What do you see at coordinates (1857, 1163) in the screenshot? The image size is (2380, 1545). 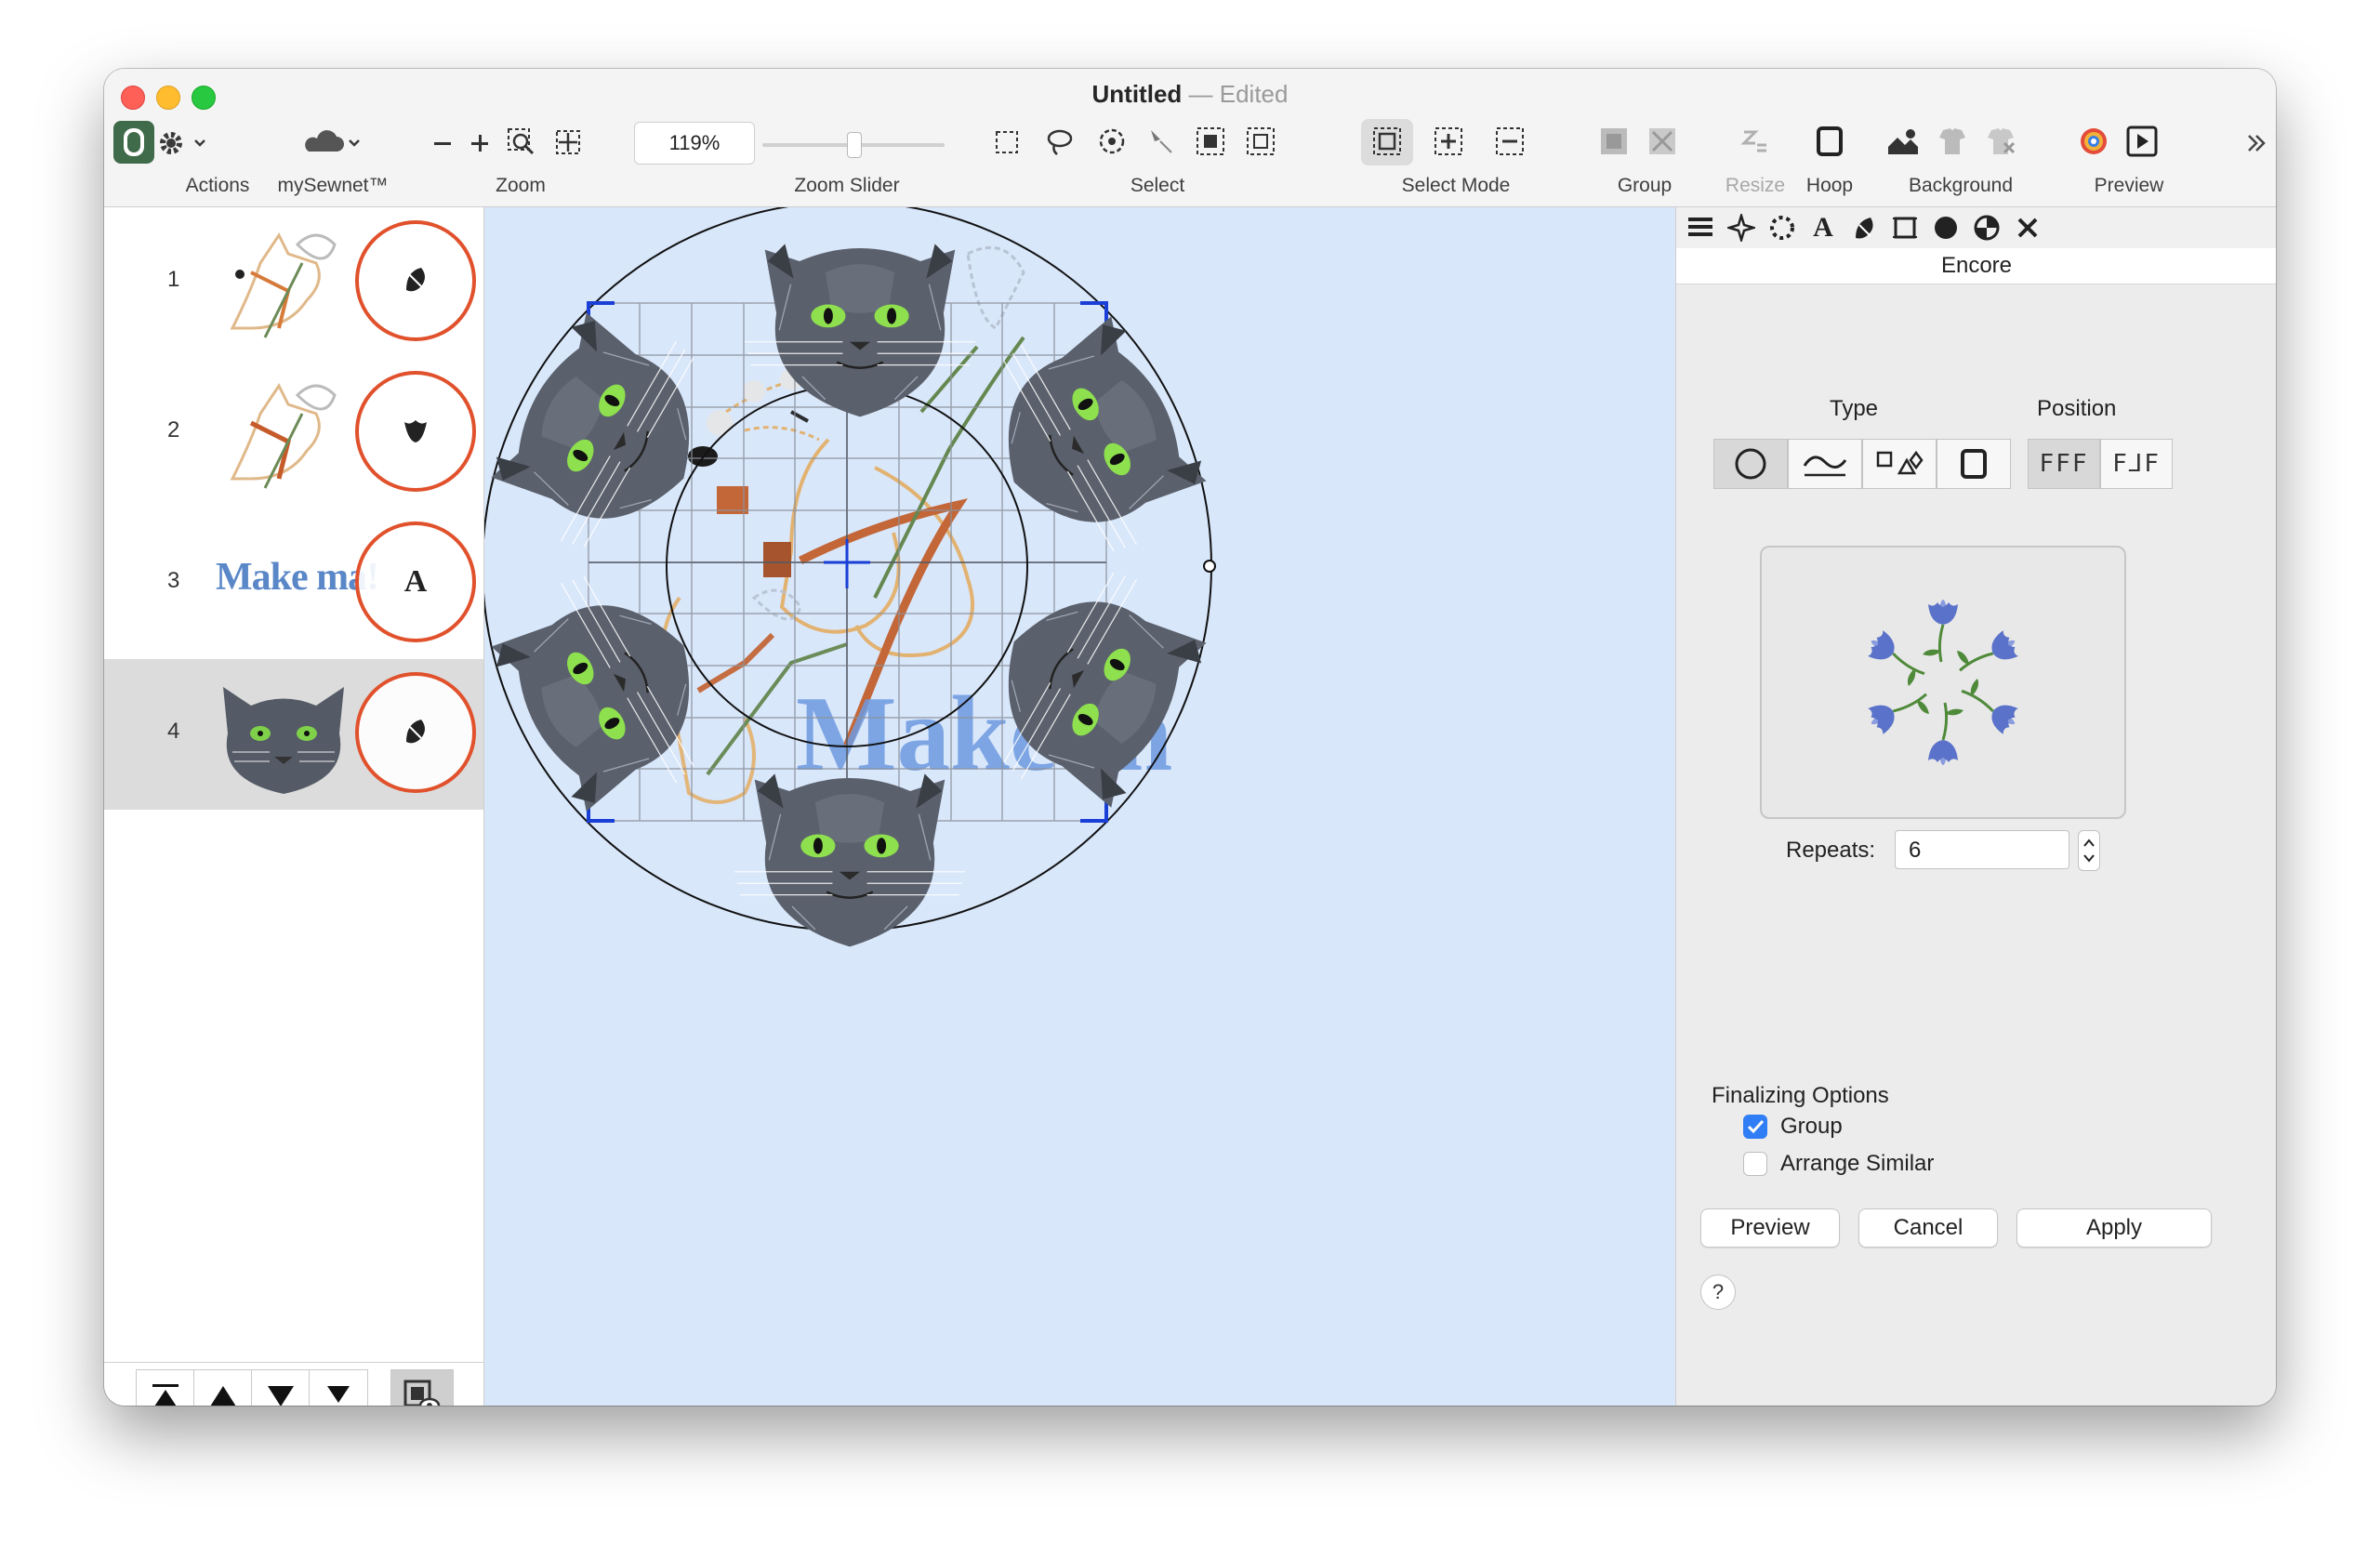 I see `arrange-similar-label: Arrange Similar` at bounding box center [1857, 1163].